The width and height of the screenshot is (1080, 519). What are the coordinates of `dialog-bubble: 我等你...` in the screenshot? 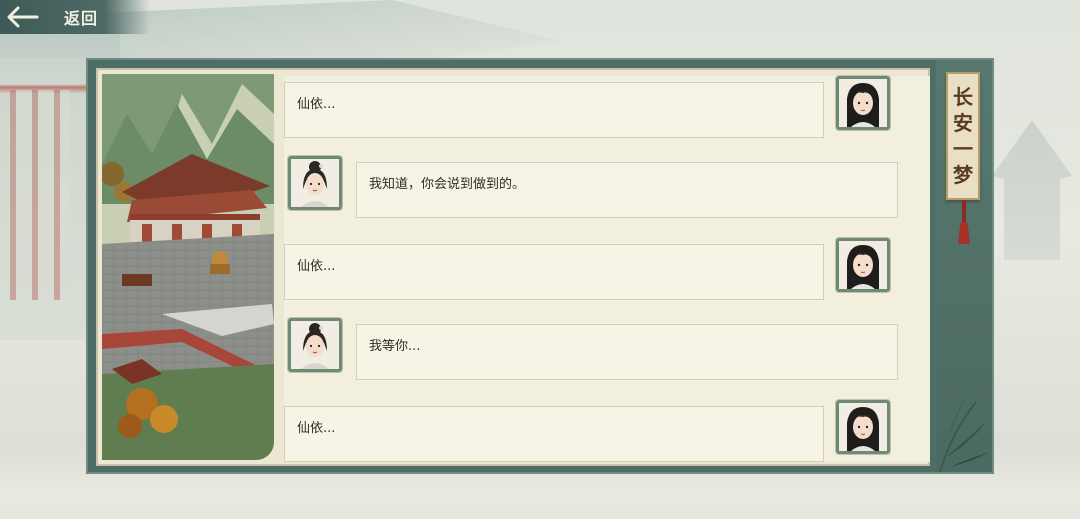 It's located at (627, 352).